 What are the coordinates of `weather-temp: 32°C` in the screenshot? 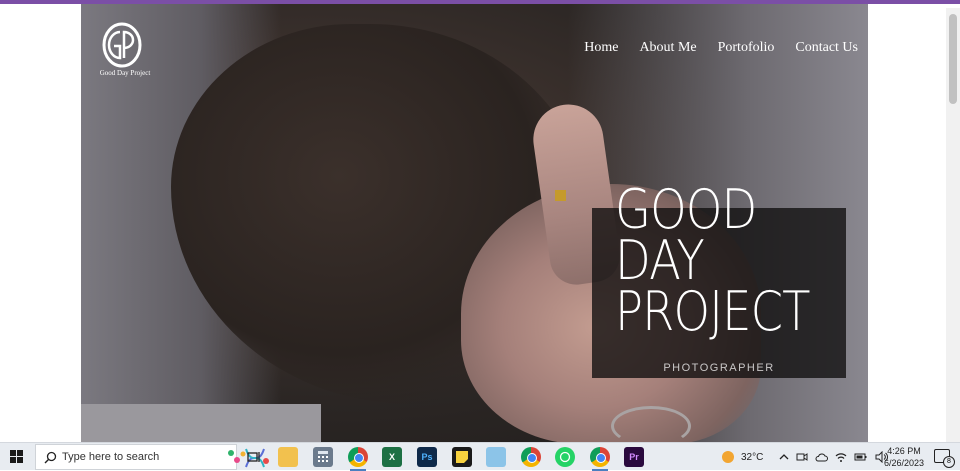 It's located at (752, 457).